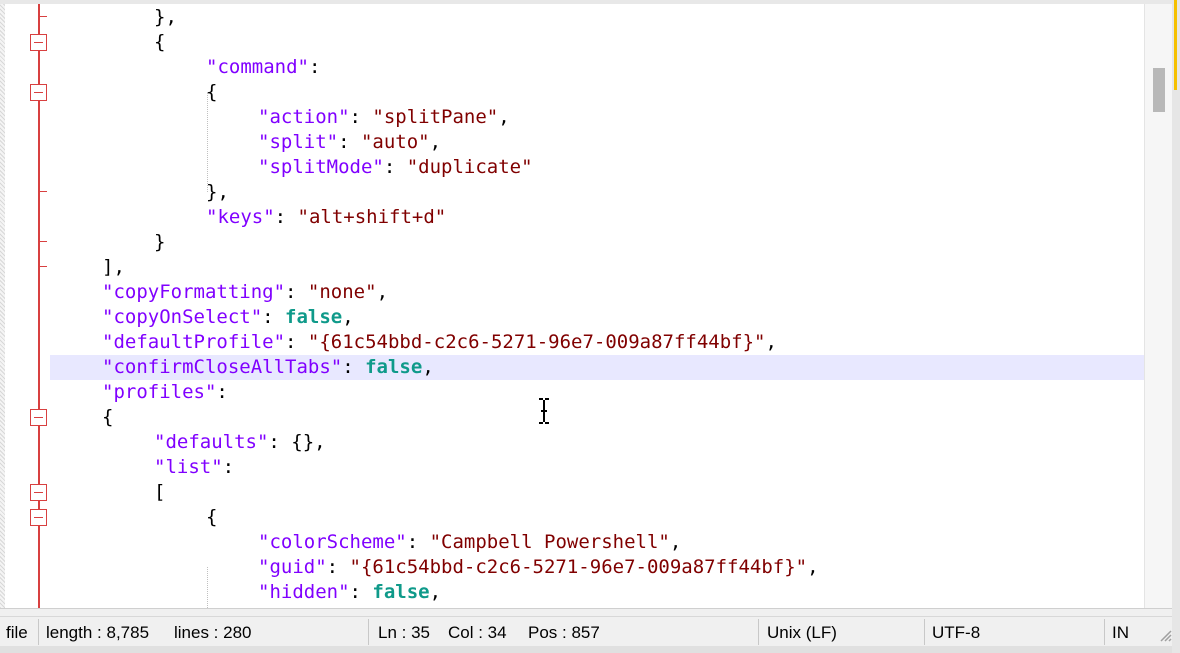  Describe the element at coordinates (597, 142) in the screenshot. I see `code-line: "split": "auto",` at that location.